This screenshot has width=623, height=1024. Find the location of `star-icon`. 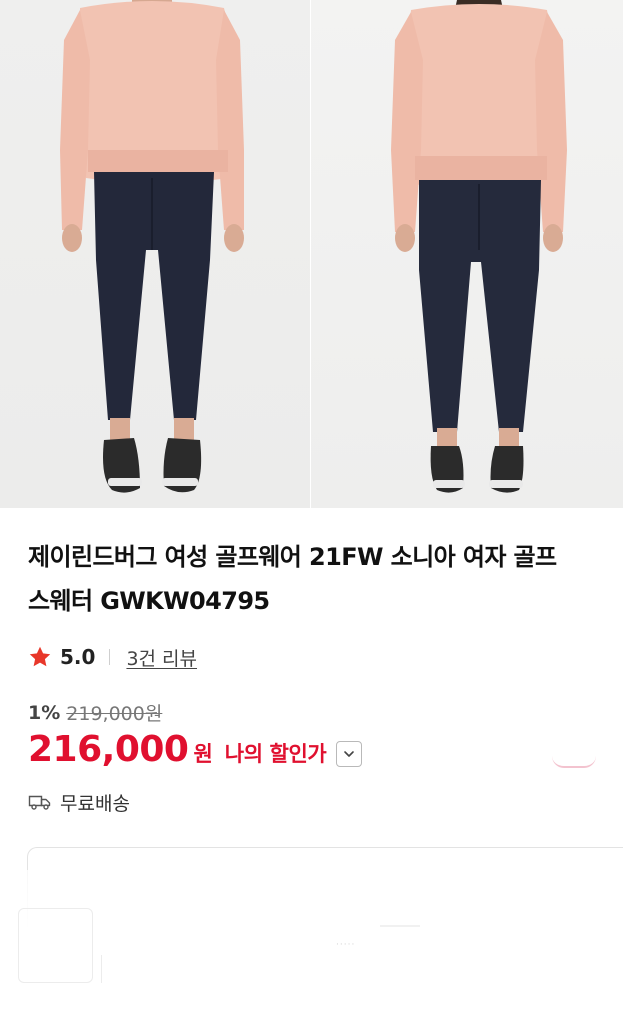

star-icon is located at coordinates (40, 656).